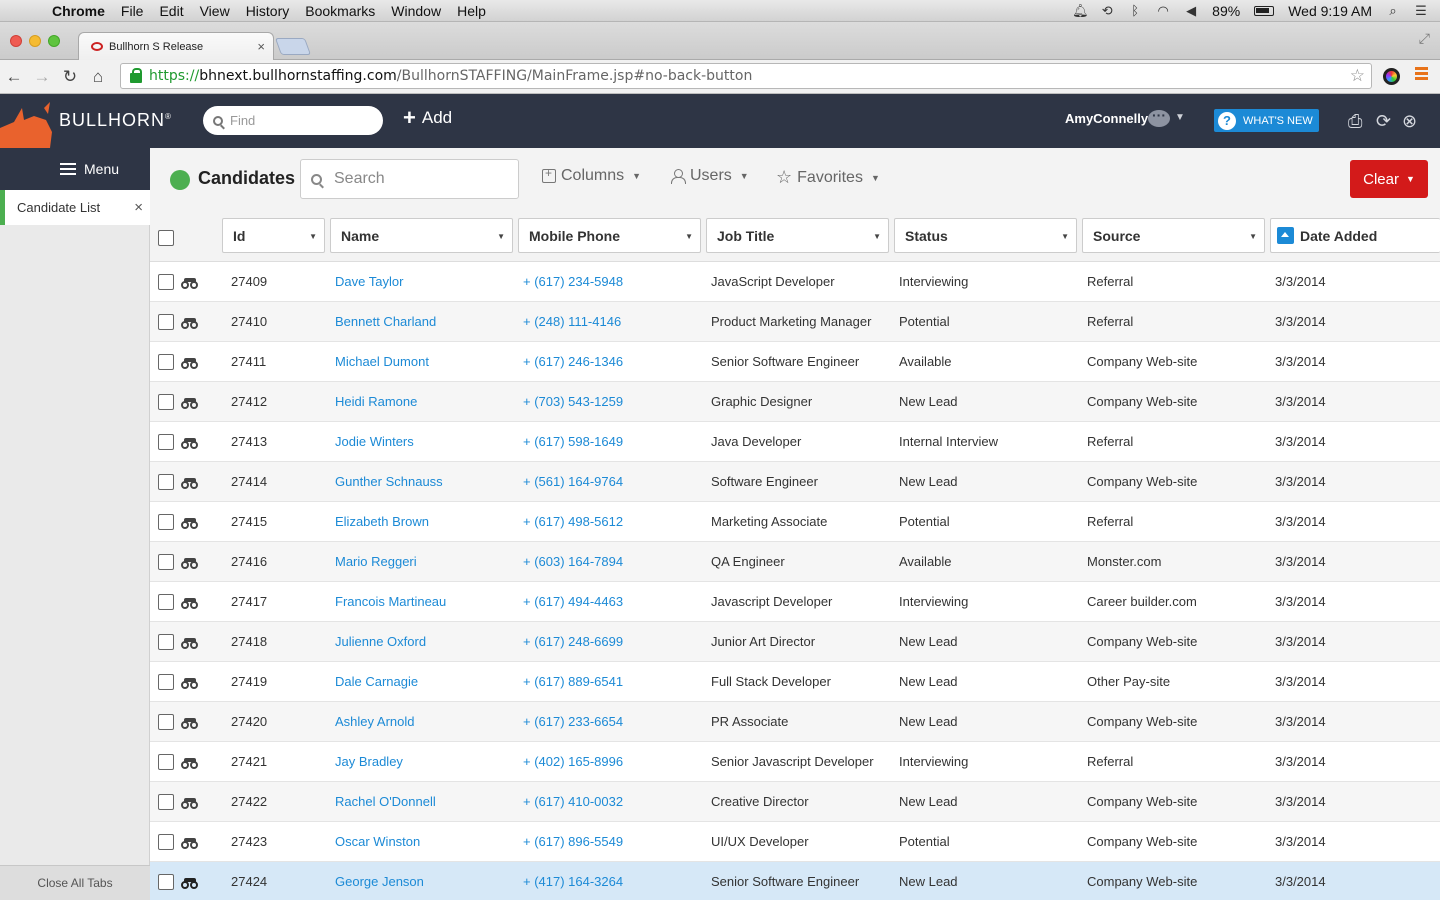 This screenshot has height=900, width=1440. I want to click on whats-new-button: ? WHAT'S NEW, so click(1266, 120).